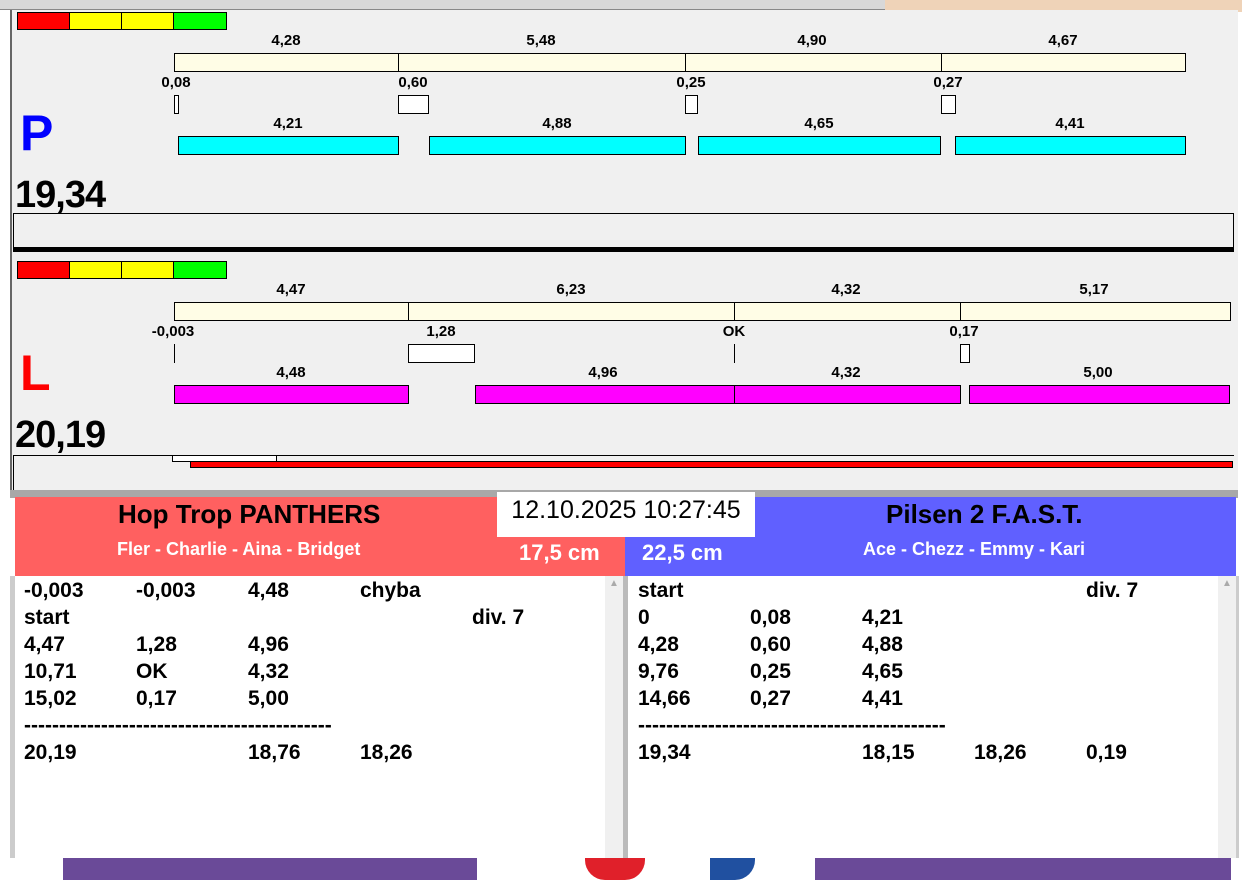 This screenshot has width=1242, height=880. Describe the element at coordinates (770, 671) in the screenshot. I see `result-cell: 0,25` at that location.